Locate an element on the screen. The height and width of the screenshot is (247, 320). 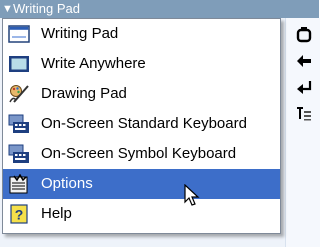
menu-item-writing-pad: Writing Pad is located at coordinates (141, 34).